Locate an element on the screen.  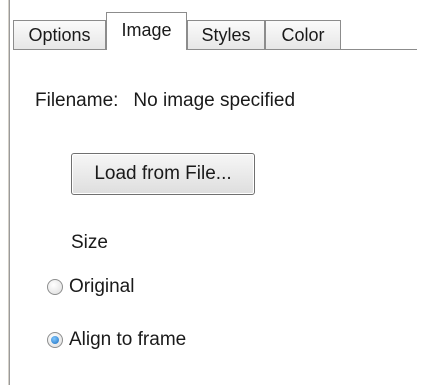
size-option-align-to-frame-label: Align to frame is located at coordinates (128, 339).